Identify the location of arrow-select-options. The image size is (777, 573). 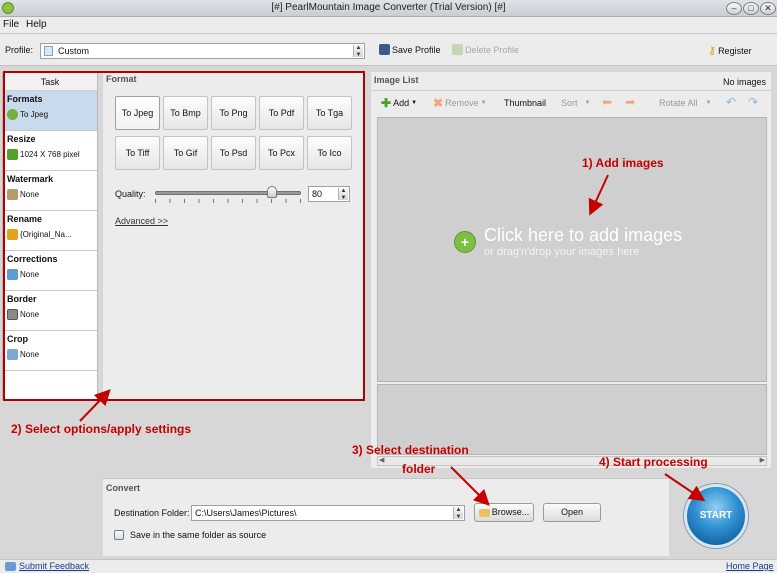
(95, 405).